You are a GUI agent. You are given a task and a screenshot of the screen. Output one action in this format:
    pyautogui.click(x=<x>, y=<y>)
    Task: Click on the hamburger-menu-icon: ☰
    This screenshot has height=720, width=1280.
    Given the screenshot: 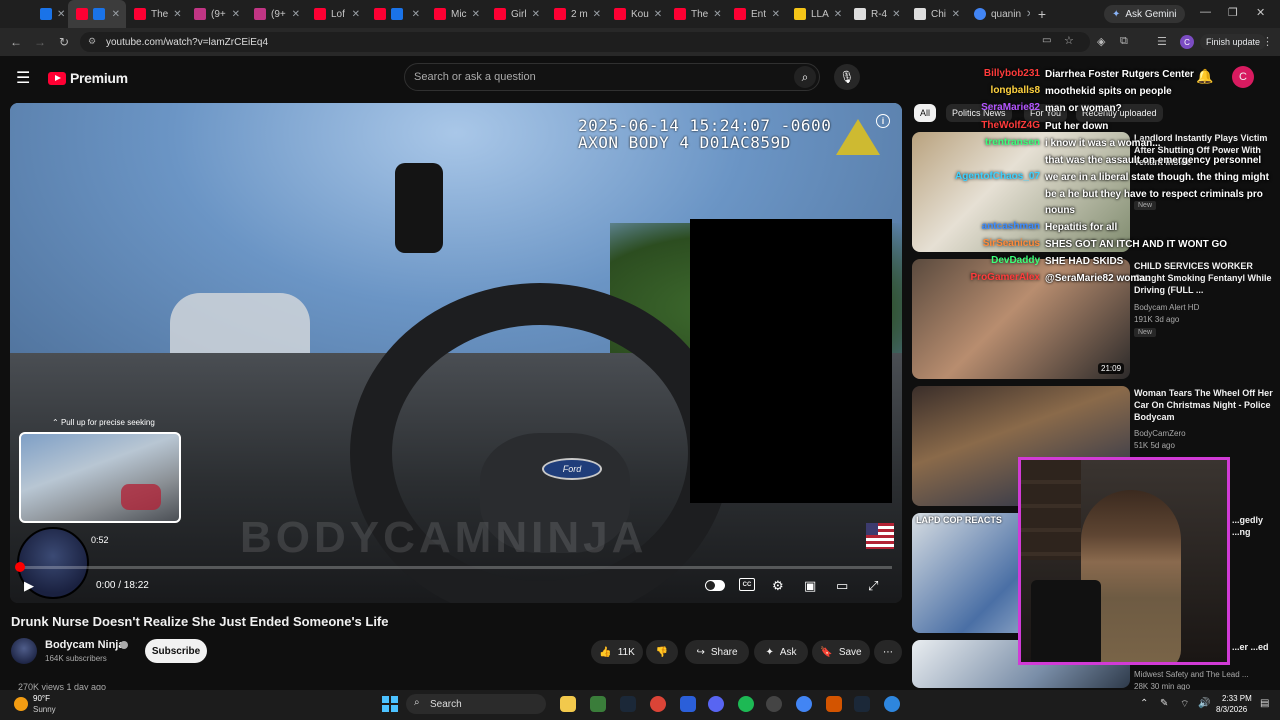 What is the action you would take?
    pyautogui.click(x=23, y=78)
    